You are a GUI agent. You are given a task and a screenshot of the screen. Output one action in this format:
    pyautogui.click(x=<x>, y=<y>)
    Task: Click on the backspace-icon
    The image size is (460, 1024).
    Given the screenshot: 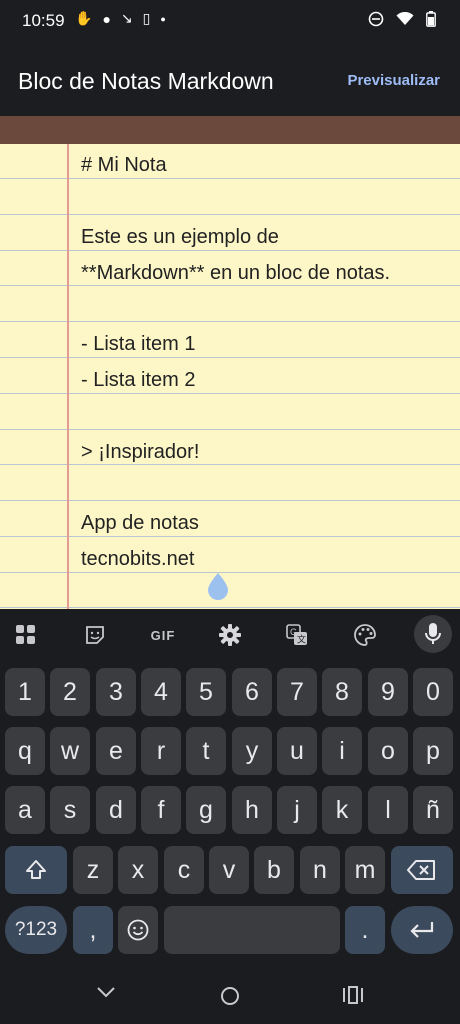 What is the action you would take?
    pyautogui.click(x=421, y=870)
    